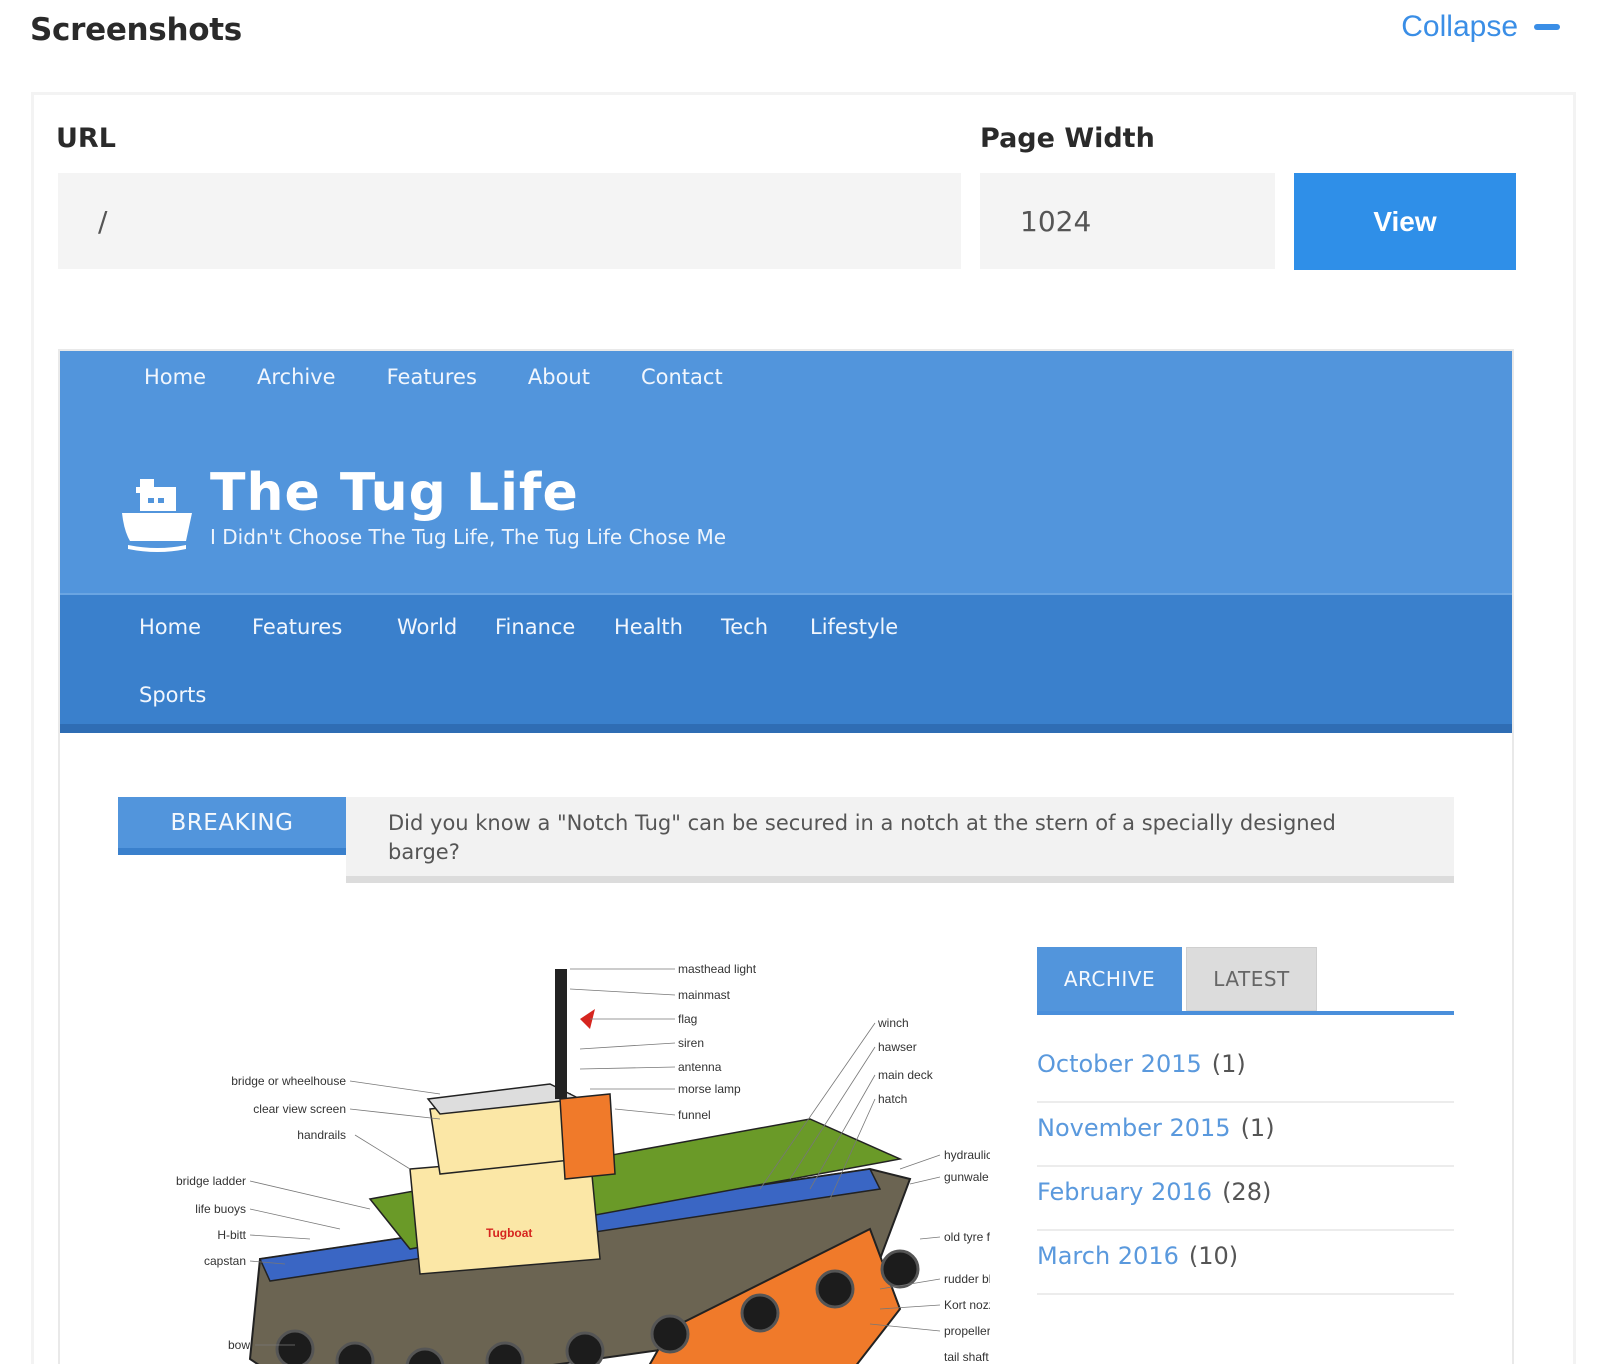 This screenshot has height=1364, width=1600. Describe the element at coordinates (687, 1019) in the screenshot. I see `label-flag: flag` at that location.